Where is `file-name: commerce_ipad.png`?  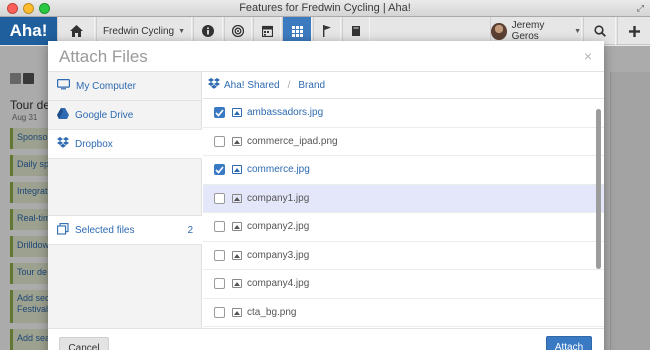
file-name: commerce_ipad.png is located at coordinates (292, 141).